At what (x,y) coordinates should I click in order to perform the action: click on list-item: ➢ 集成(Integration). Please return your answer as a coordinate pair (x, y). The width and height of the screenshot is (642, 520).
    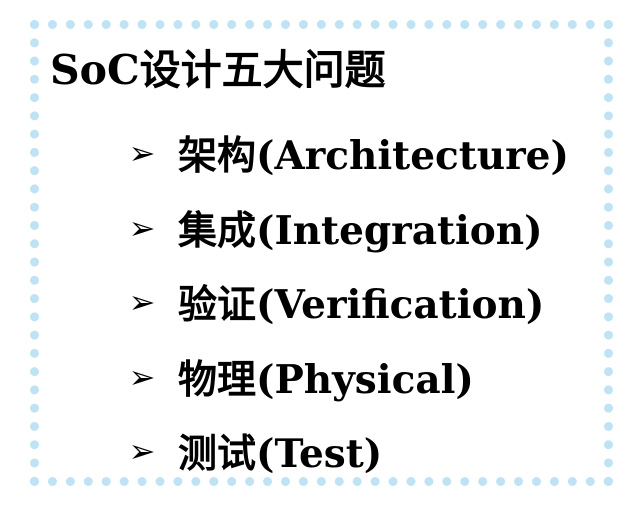
    Looking at the image, I should click on (346, 228).